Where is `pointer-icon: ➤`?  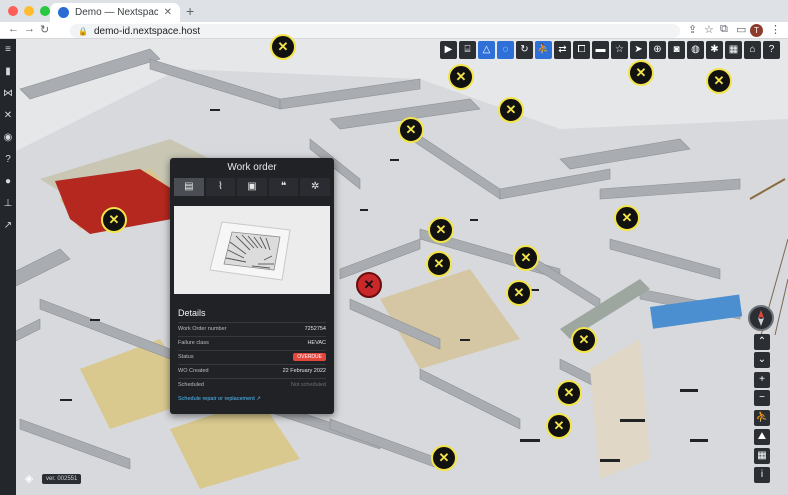
pointer-icon: ➤ is located at coordinates (638, 50).